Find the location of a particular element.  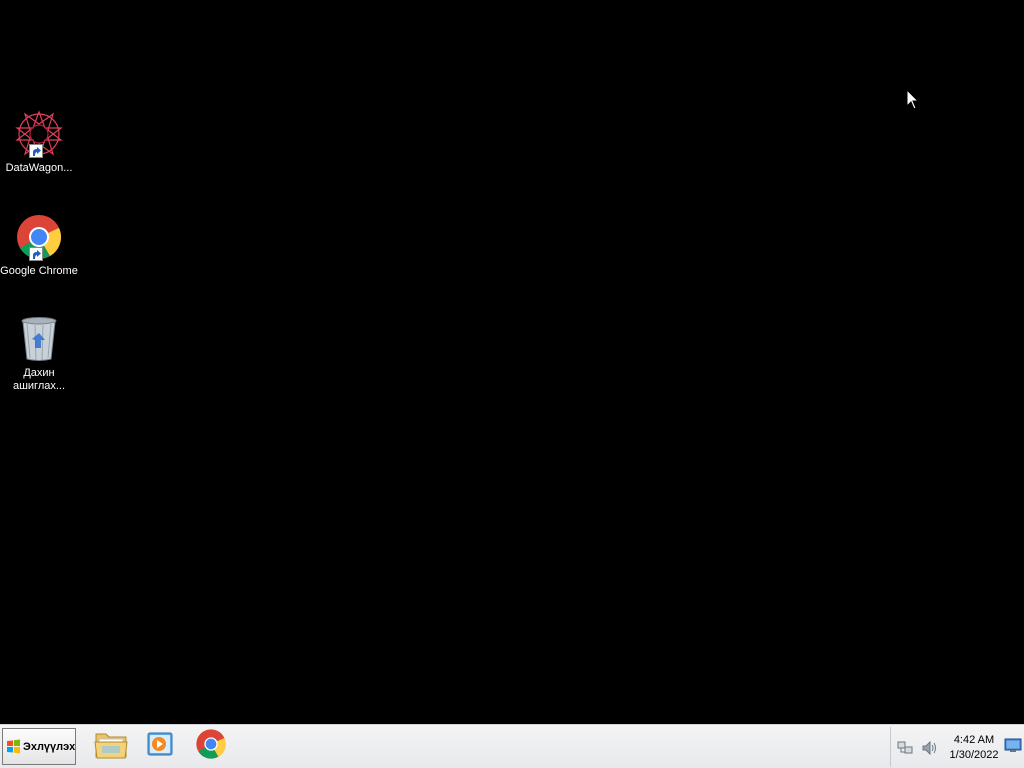

media-player-icon is located at coordinates (160, 746).